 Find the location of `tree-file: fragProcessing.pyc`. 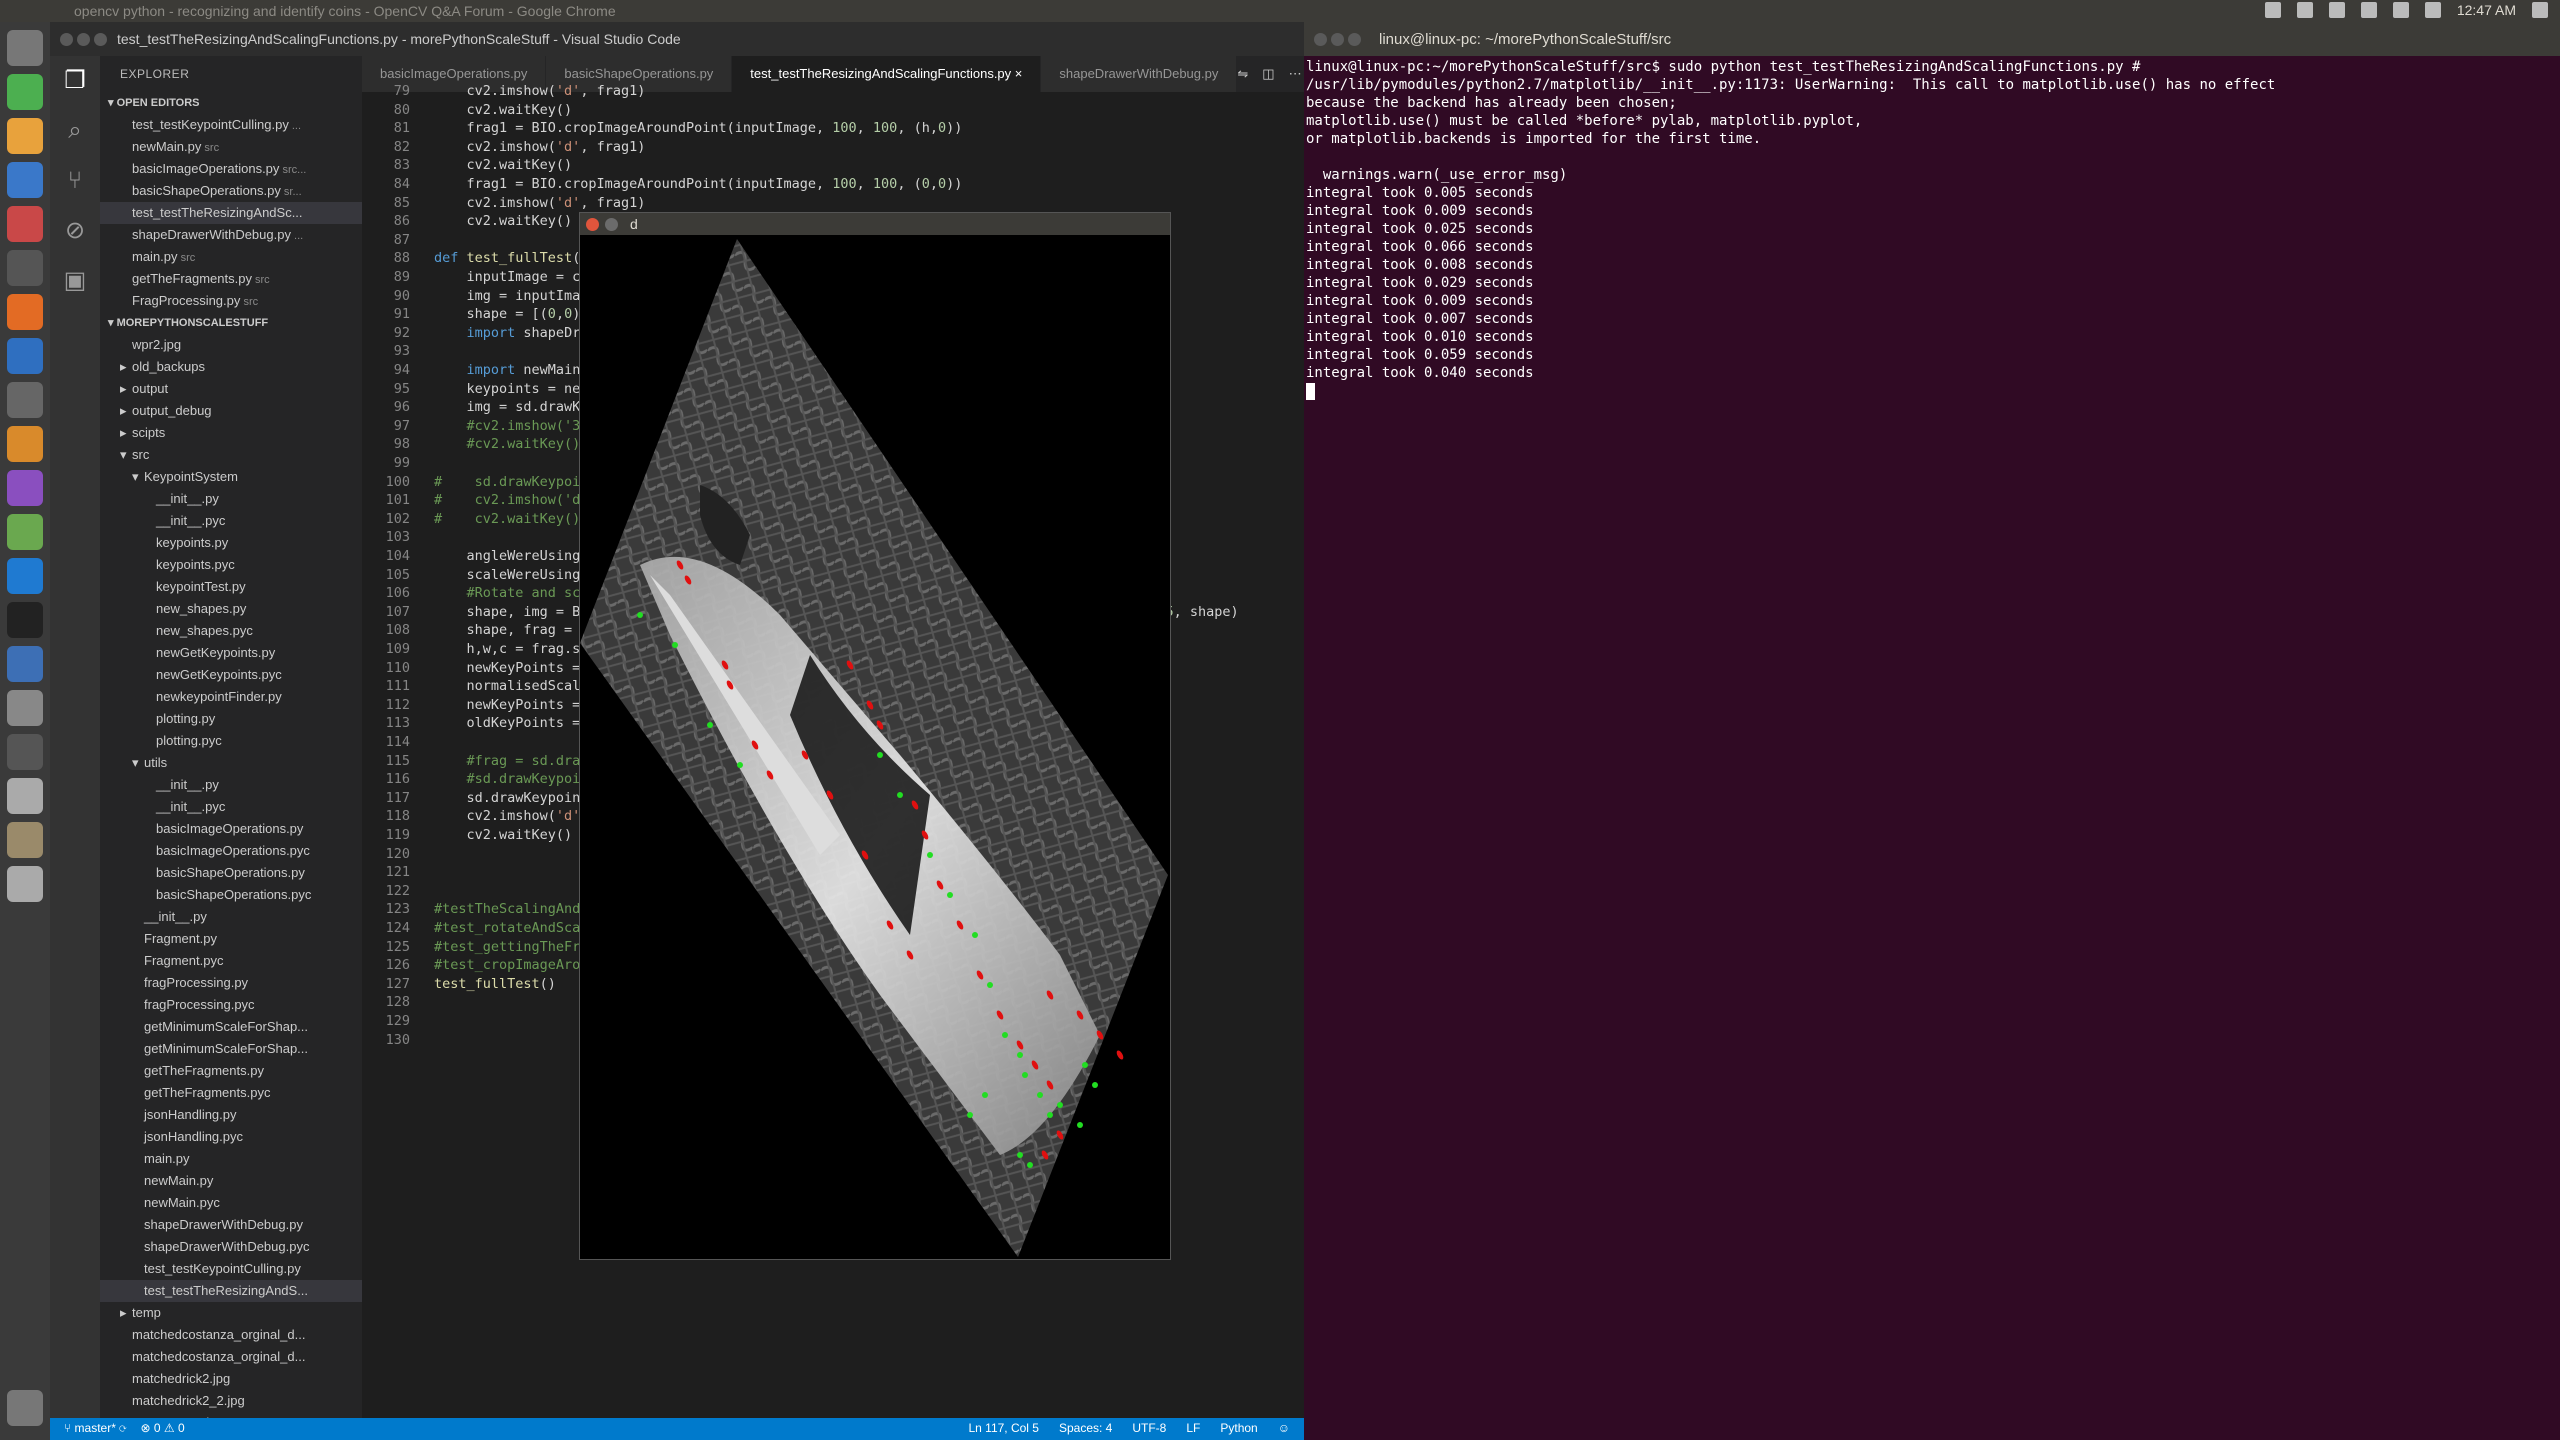

tree-file: fragProcessing.pyc is located at coordinates (231, 1005).